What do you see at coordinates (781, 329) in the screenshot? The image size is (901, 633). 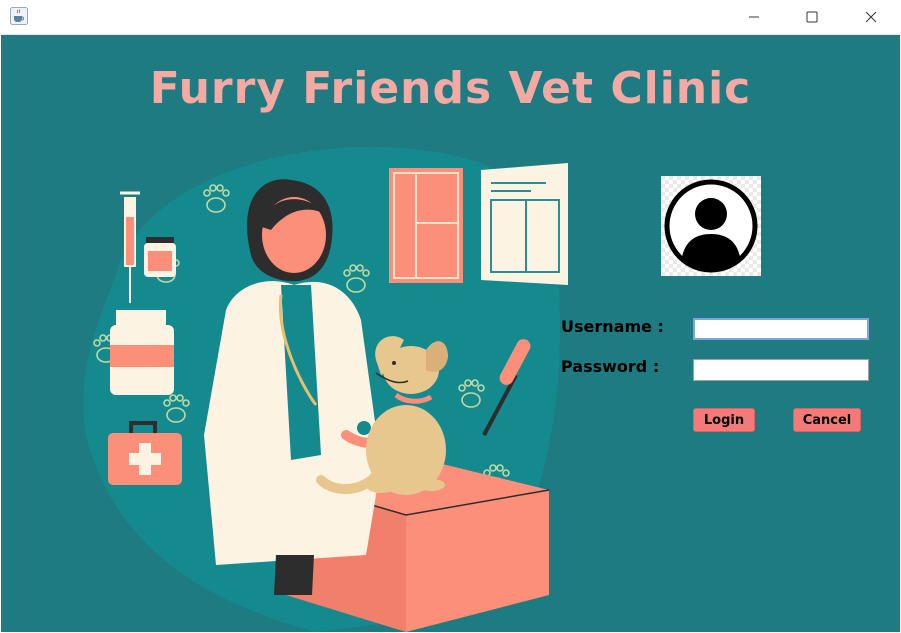 I see `username-field` at bounding box center [781, 329].